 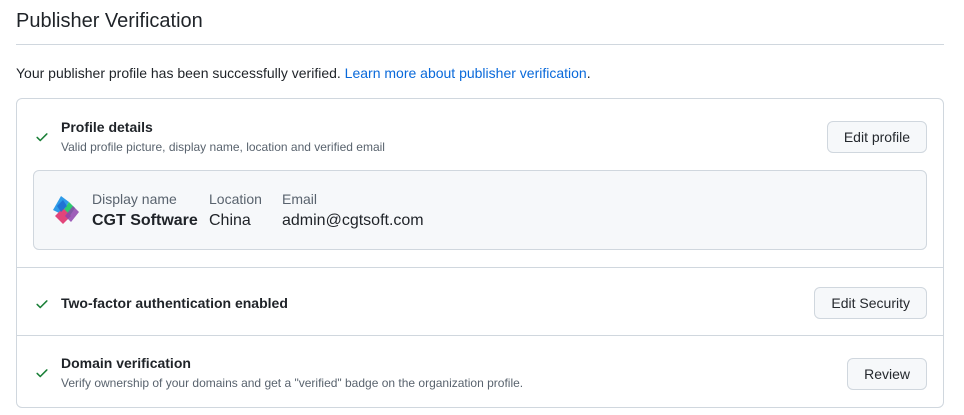 I want to click on review-button: Review, so click(x=887, y=374).